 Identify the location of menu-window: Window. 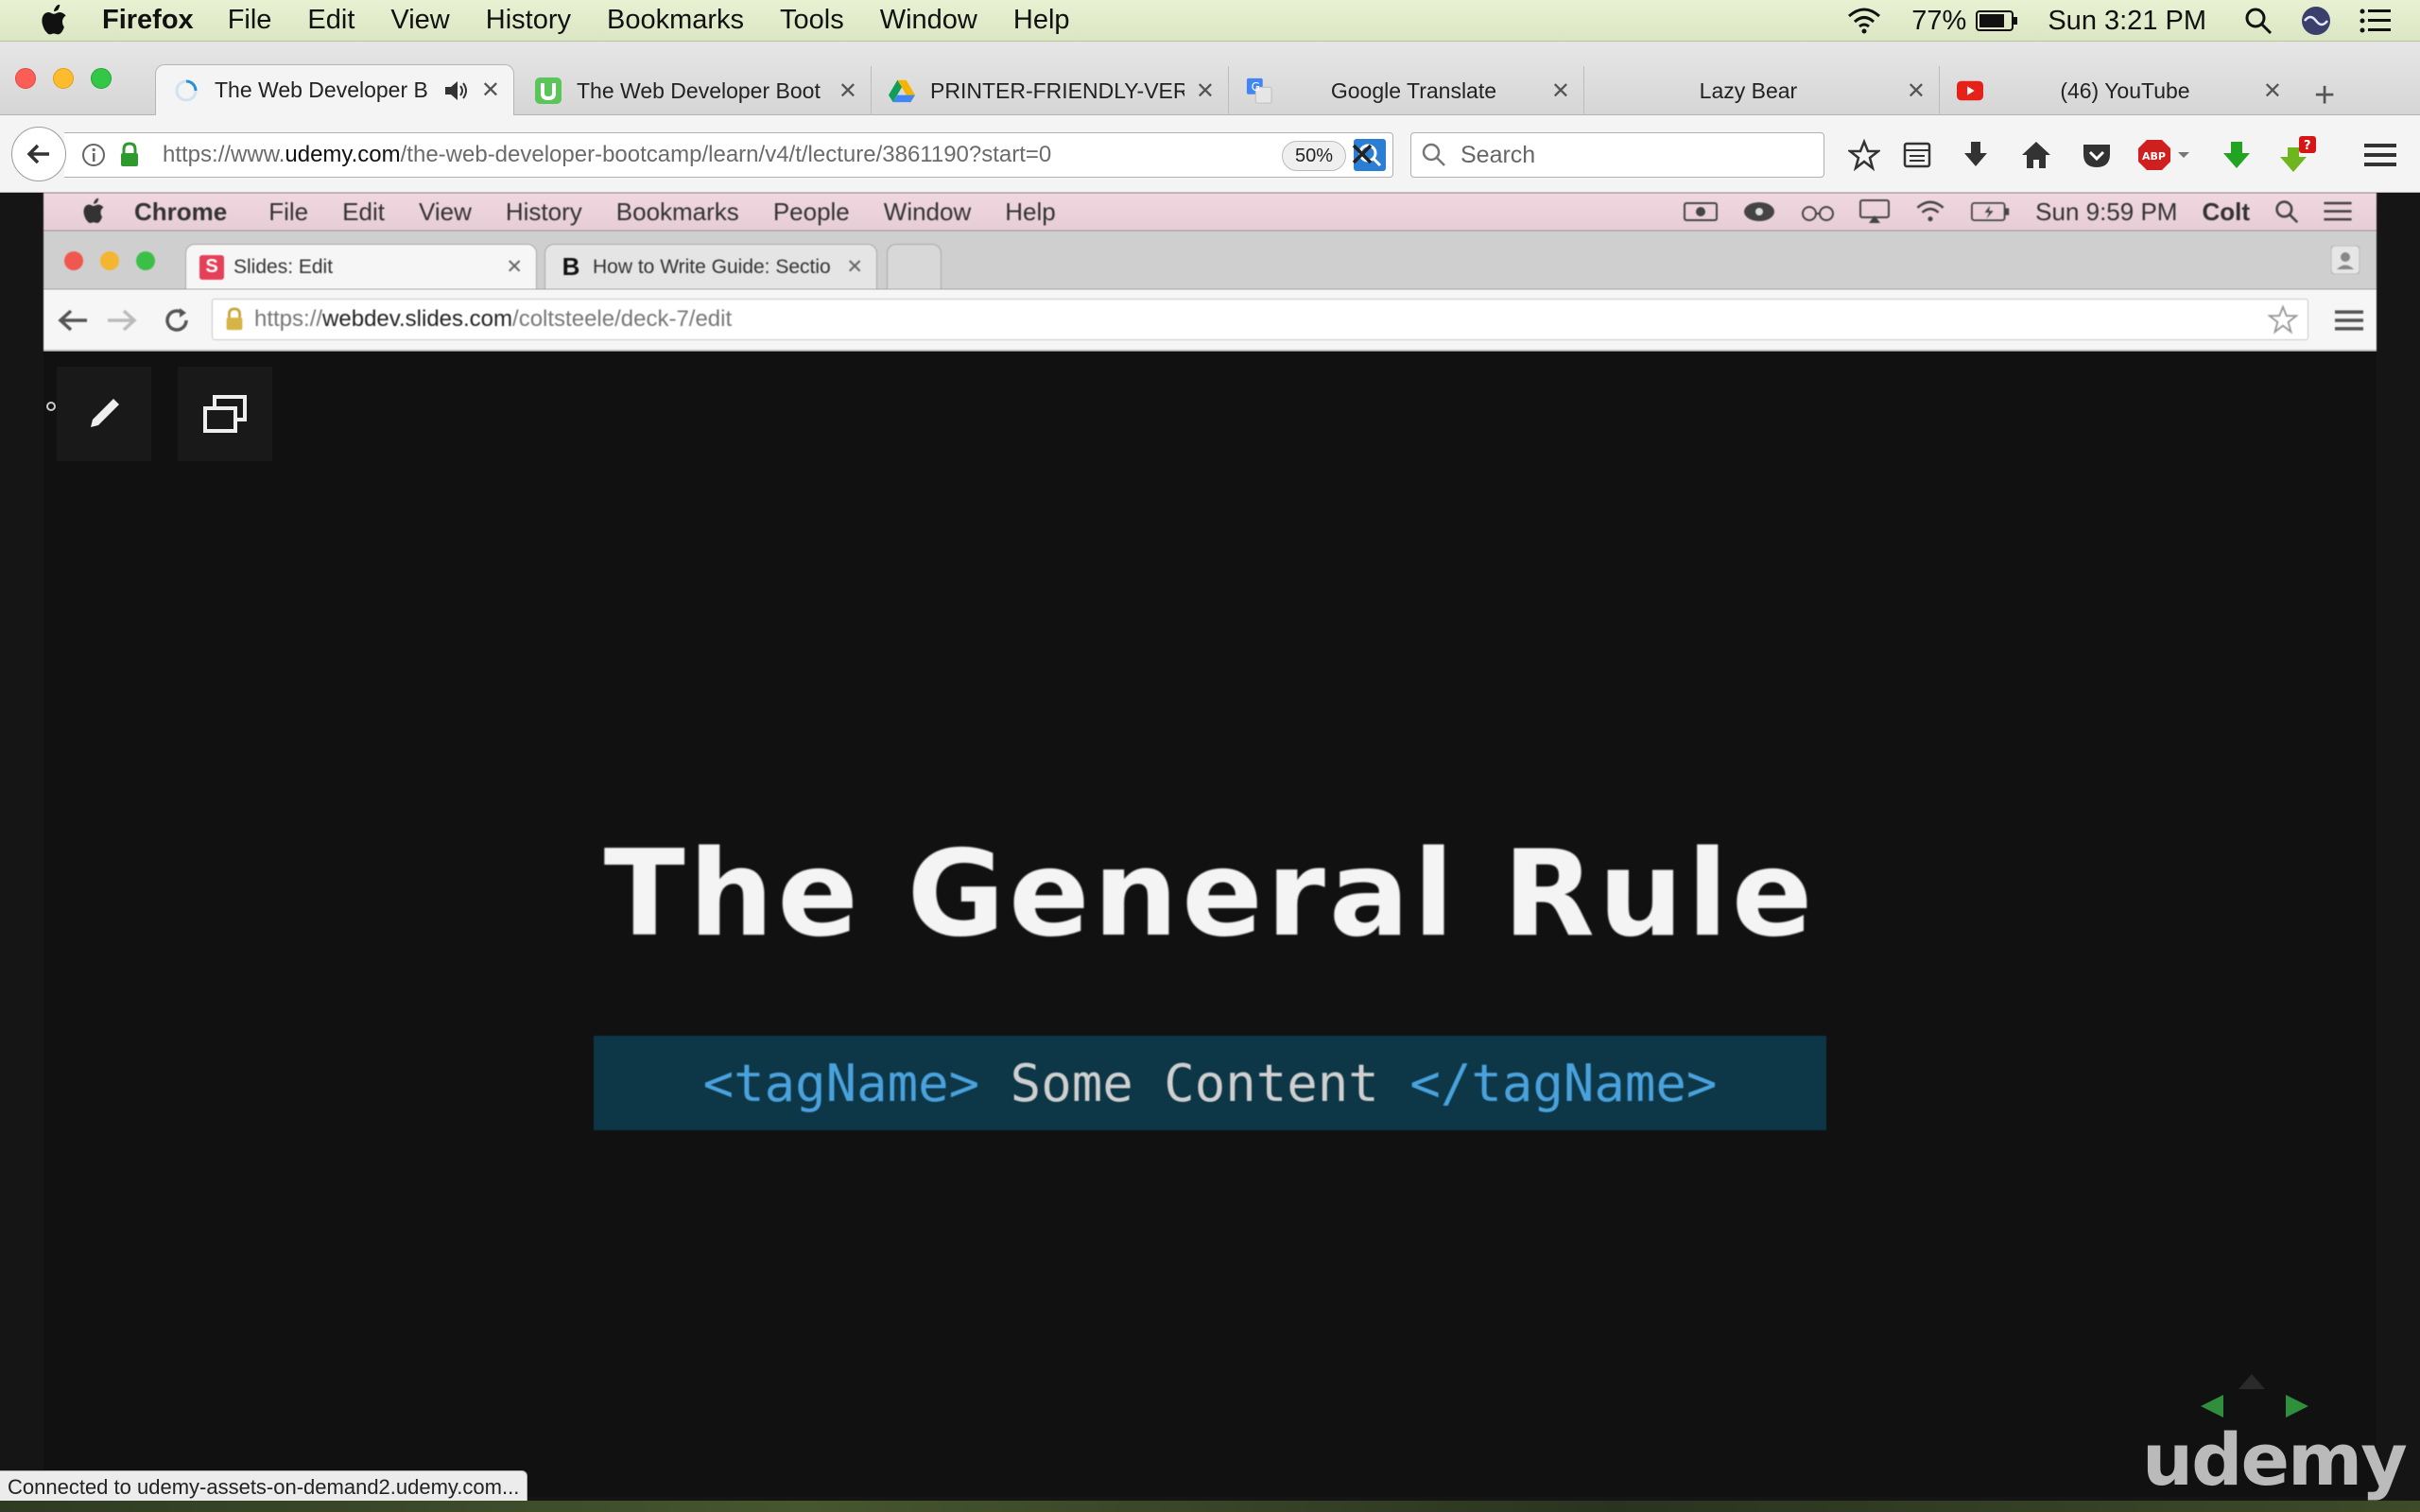
(928, 20).